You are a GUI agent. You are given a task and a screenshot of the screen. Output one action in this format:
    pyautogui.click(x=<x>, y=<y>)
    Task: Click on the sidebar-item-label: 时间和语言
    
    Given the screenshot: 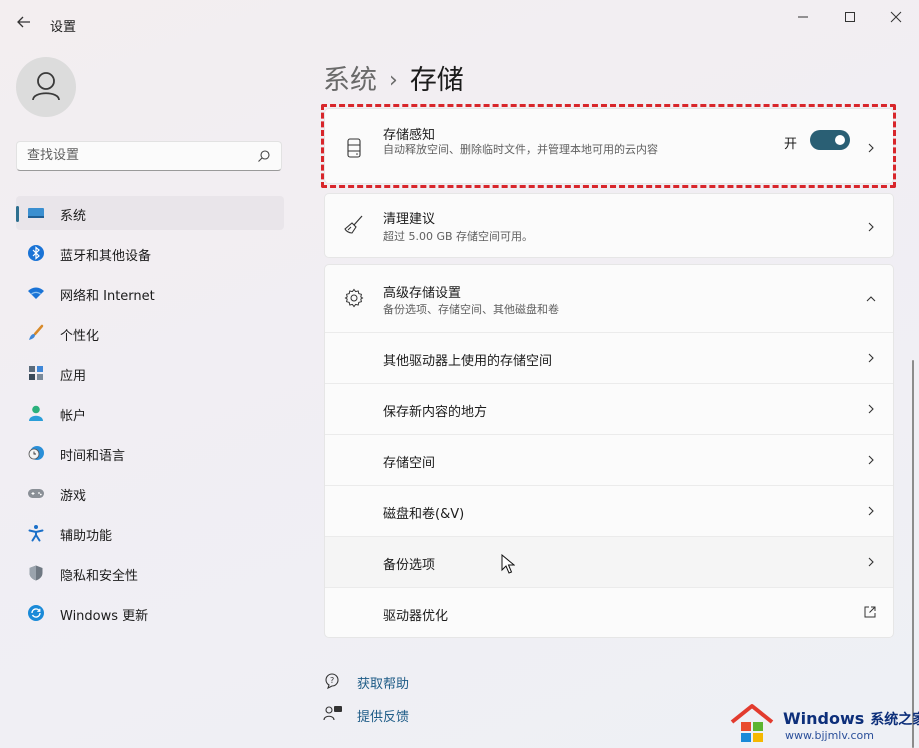 What is the action you would take?
    pyautogui.click(x=93, y=456)
    